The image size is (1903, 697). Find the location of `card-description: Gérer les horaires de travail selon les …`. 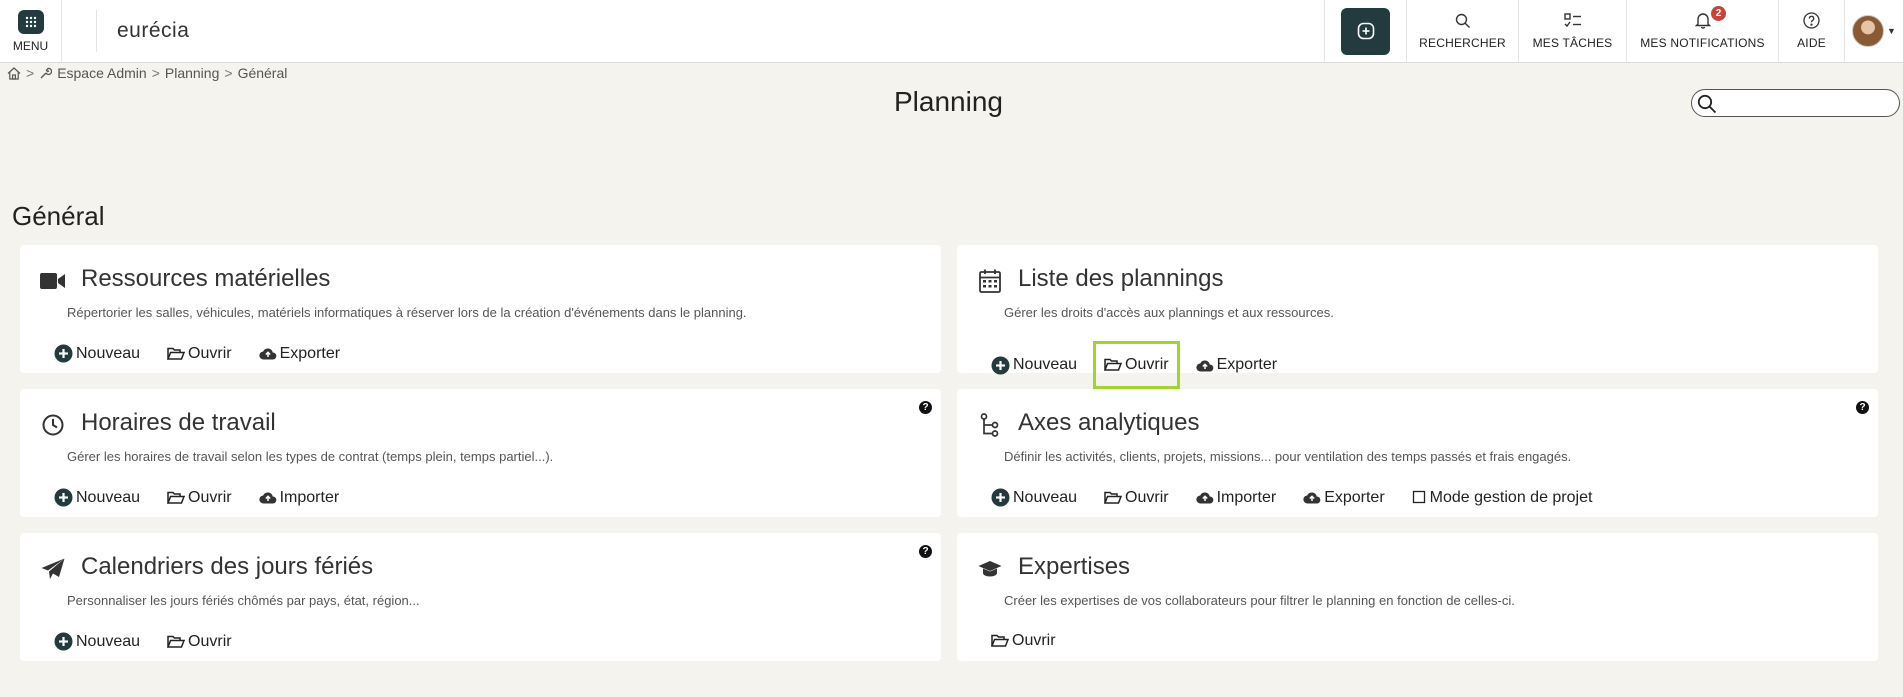

card-description: Gérer les horaires de travail selon les … is located at coordinates (310, 456).